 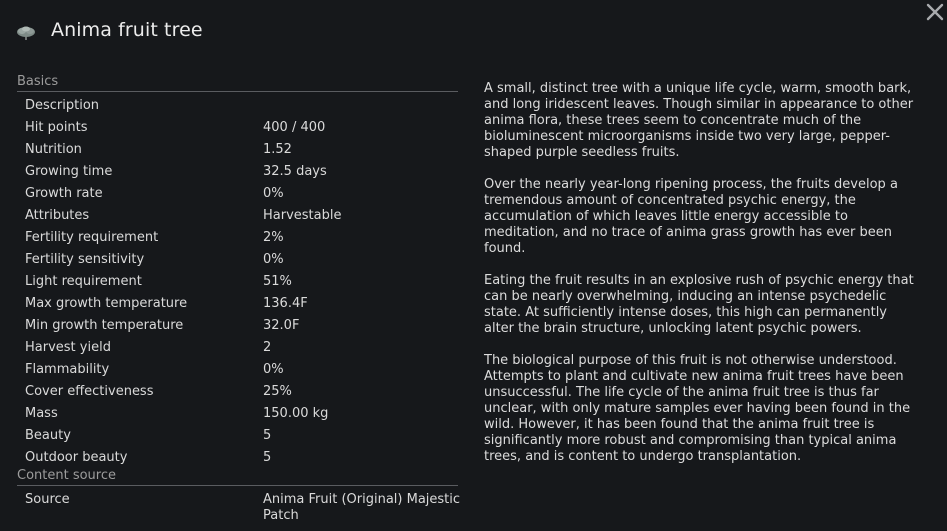 I want to click on stat-value: 1.52, so click(x=277, y=149).